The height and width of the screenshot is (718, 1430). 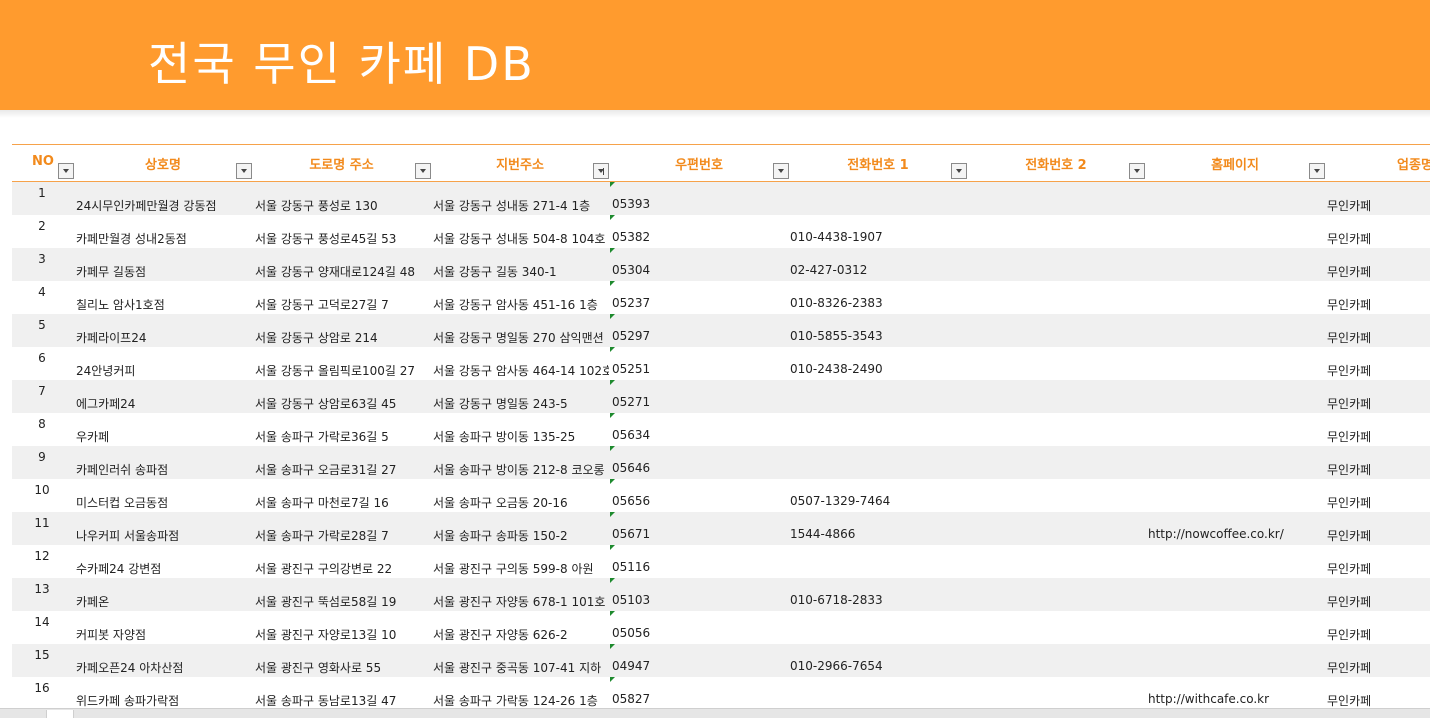 What do you see at coordinates (521, 667) in the screenshot?
I see `cell-lot: 서울 광진구 중곡동 107-41 지하` at bounding box center [521, 667].